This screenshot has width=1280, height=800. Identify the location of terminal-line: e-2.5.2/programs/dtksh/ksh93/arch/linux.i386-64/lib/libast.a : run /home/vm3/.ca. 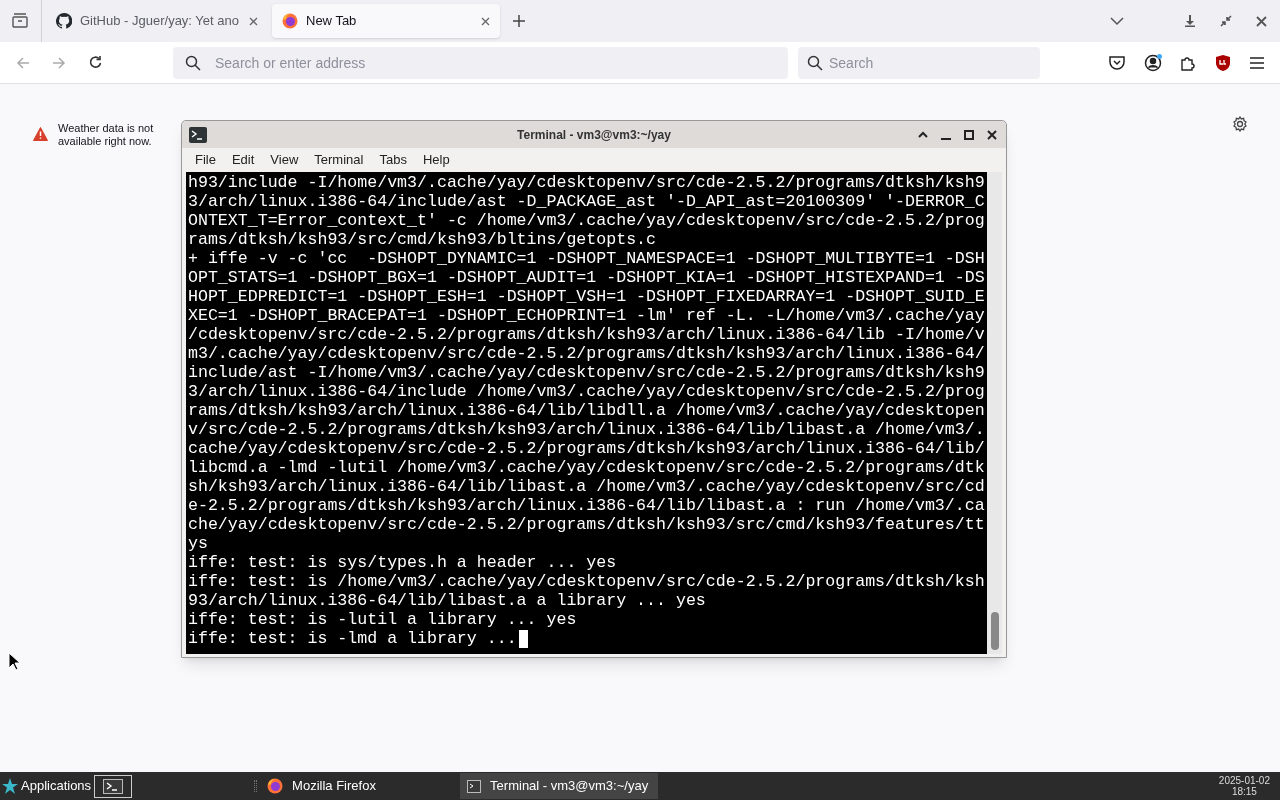
(586, 505).